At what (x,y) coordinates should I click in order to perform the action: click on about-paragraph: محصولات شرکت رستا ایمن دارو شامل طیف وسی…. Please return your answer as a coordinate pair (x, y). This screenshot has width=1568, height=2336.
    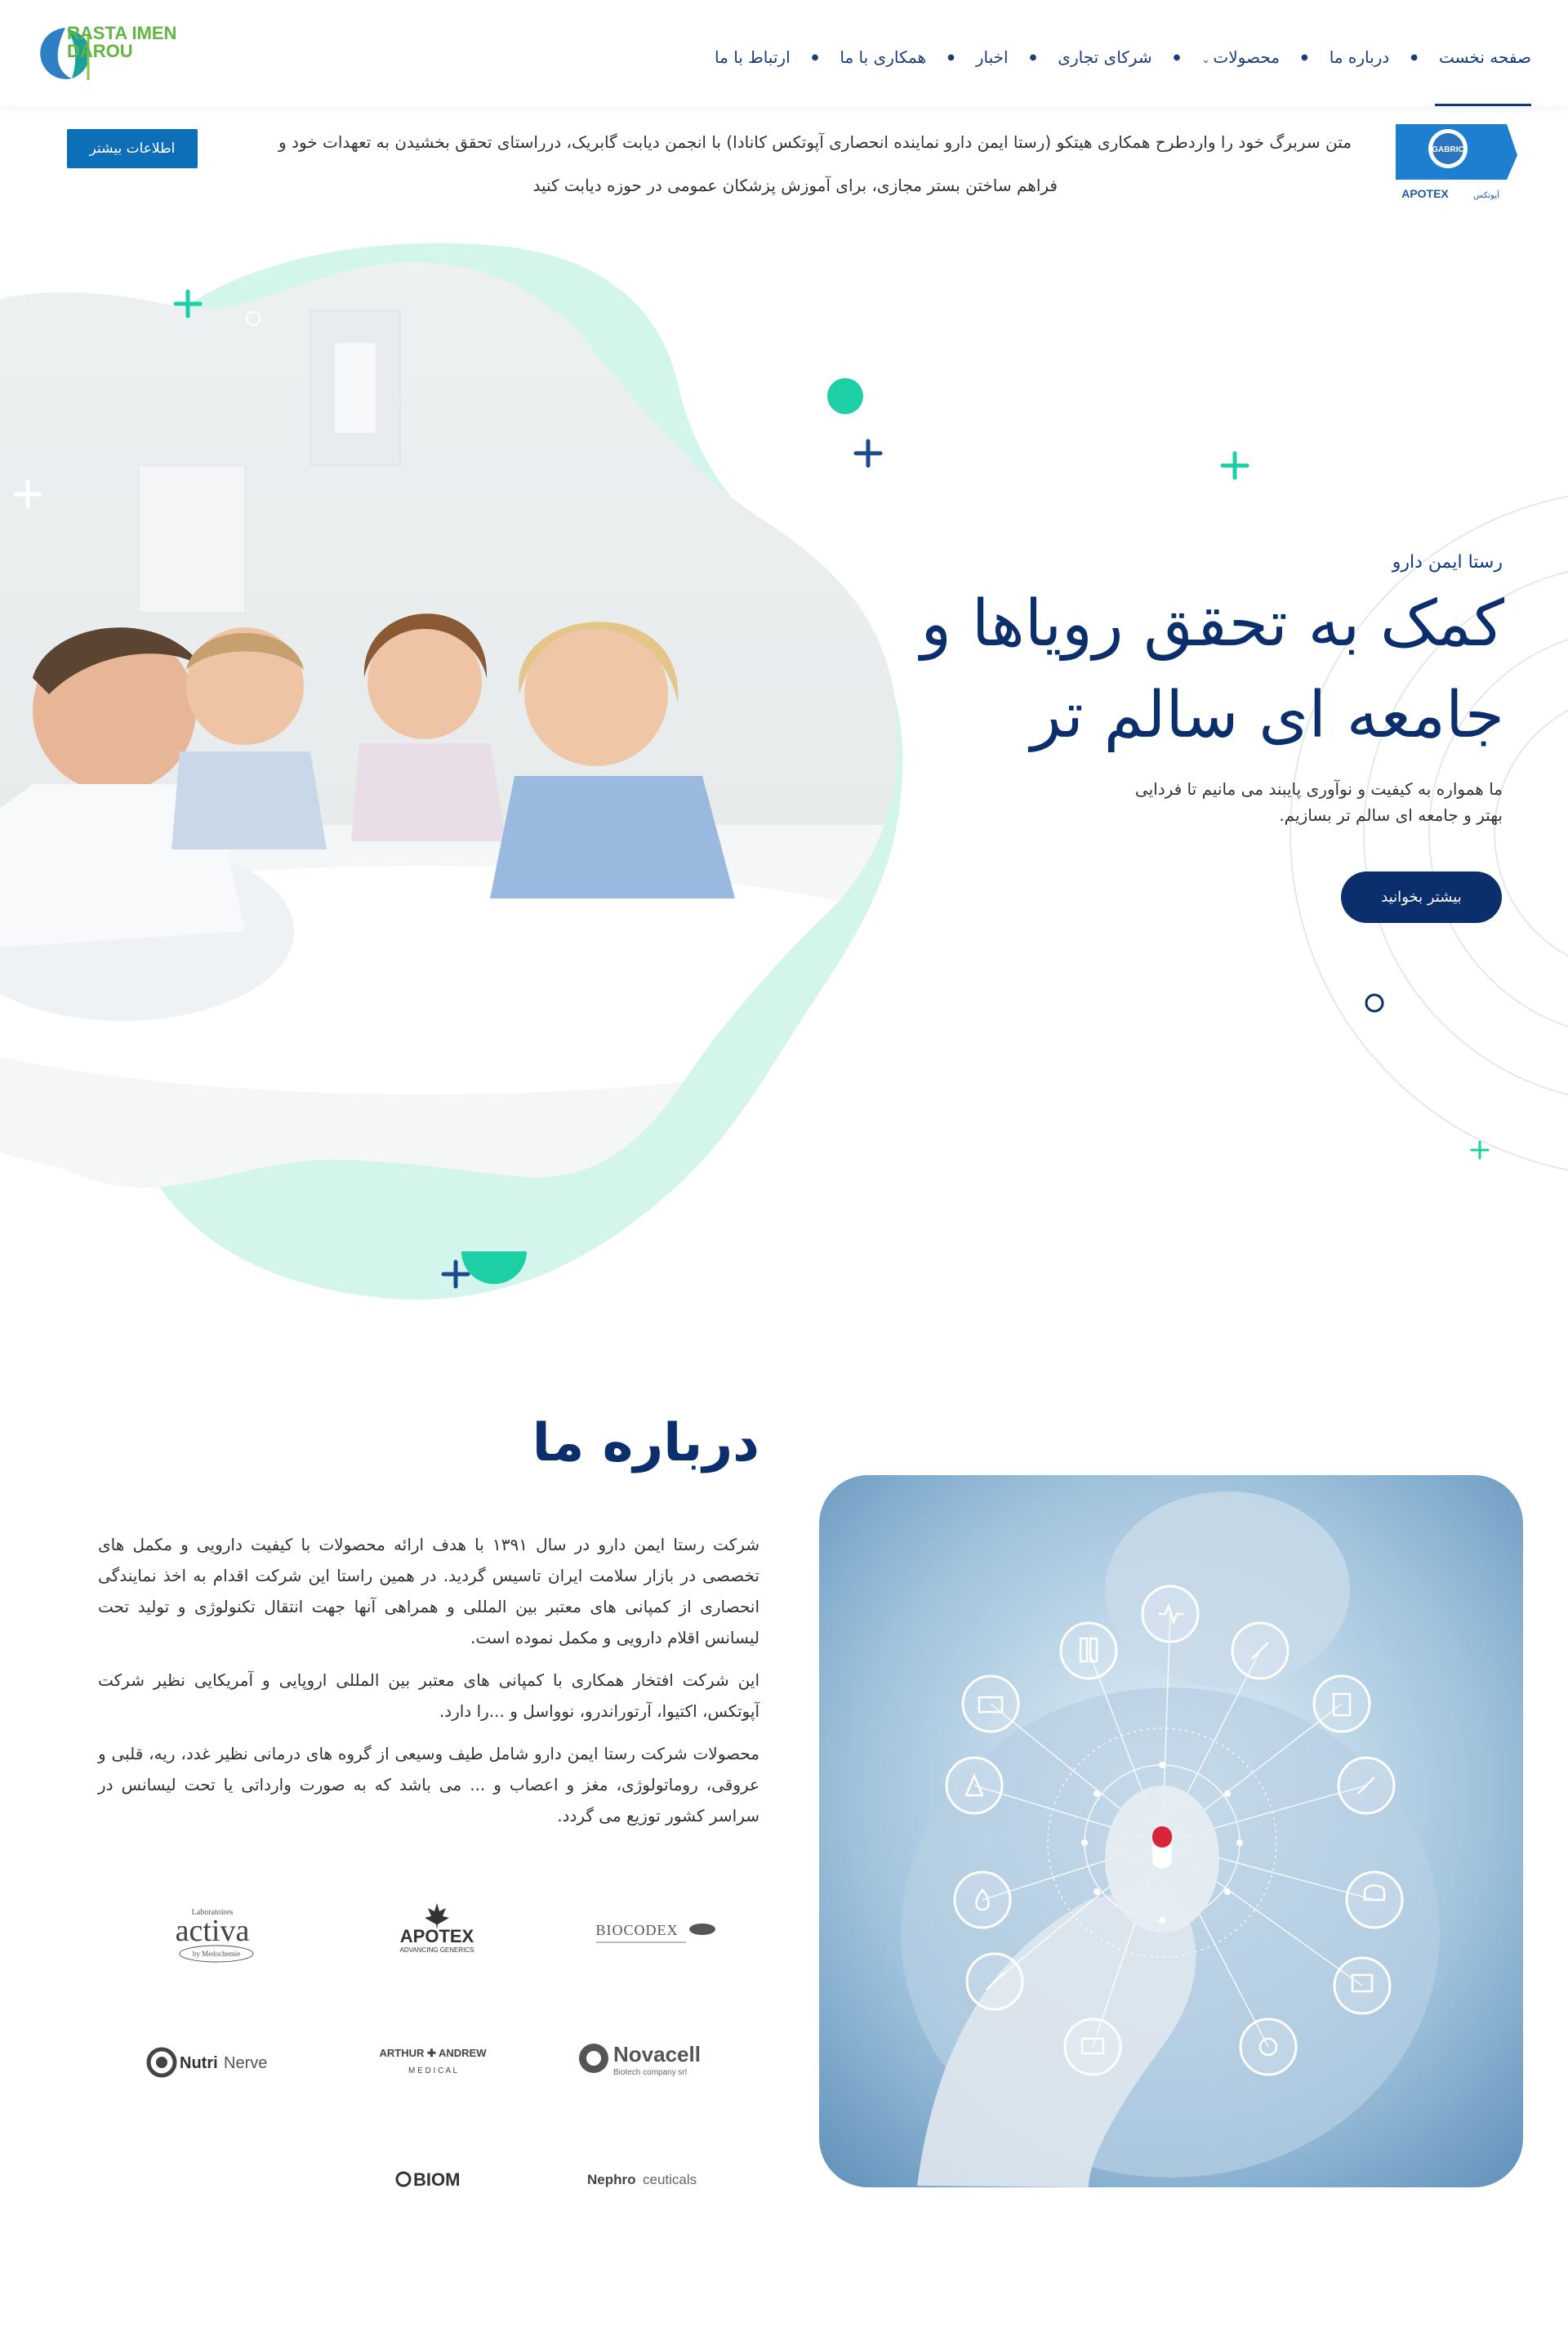
    Looking at the image, I should click on (429, 1785).